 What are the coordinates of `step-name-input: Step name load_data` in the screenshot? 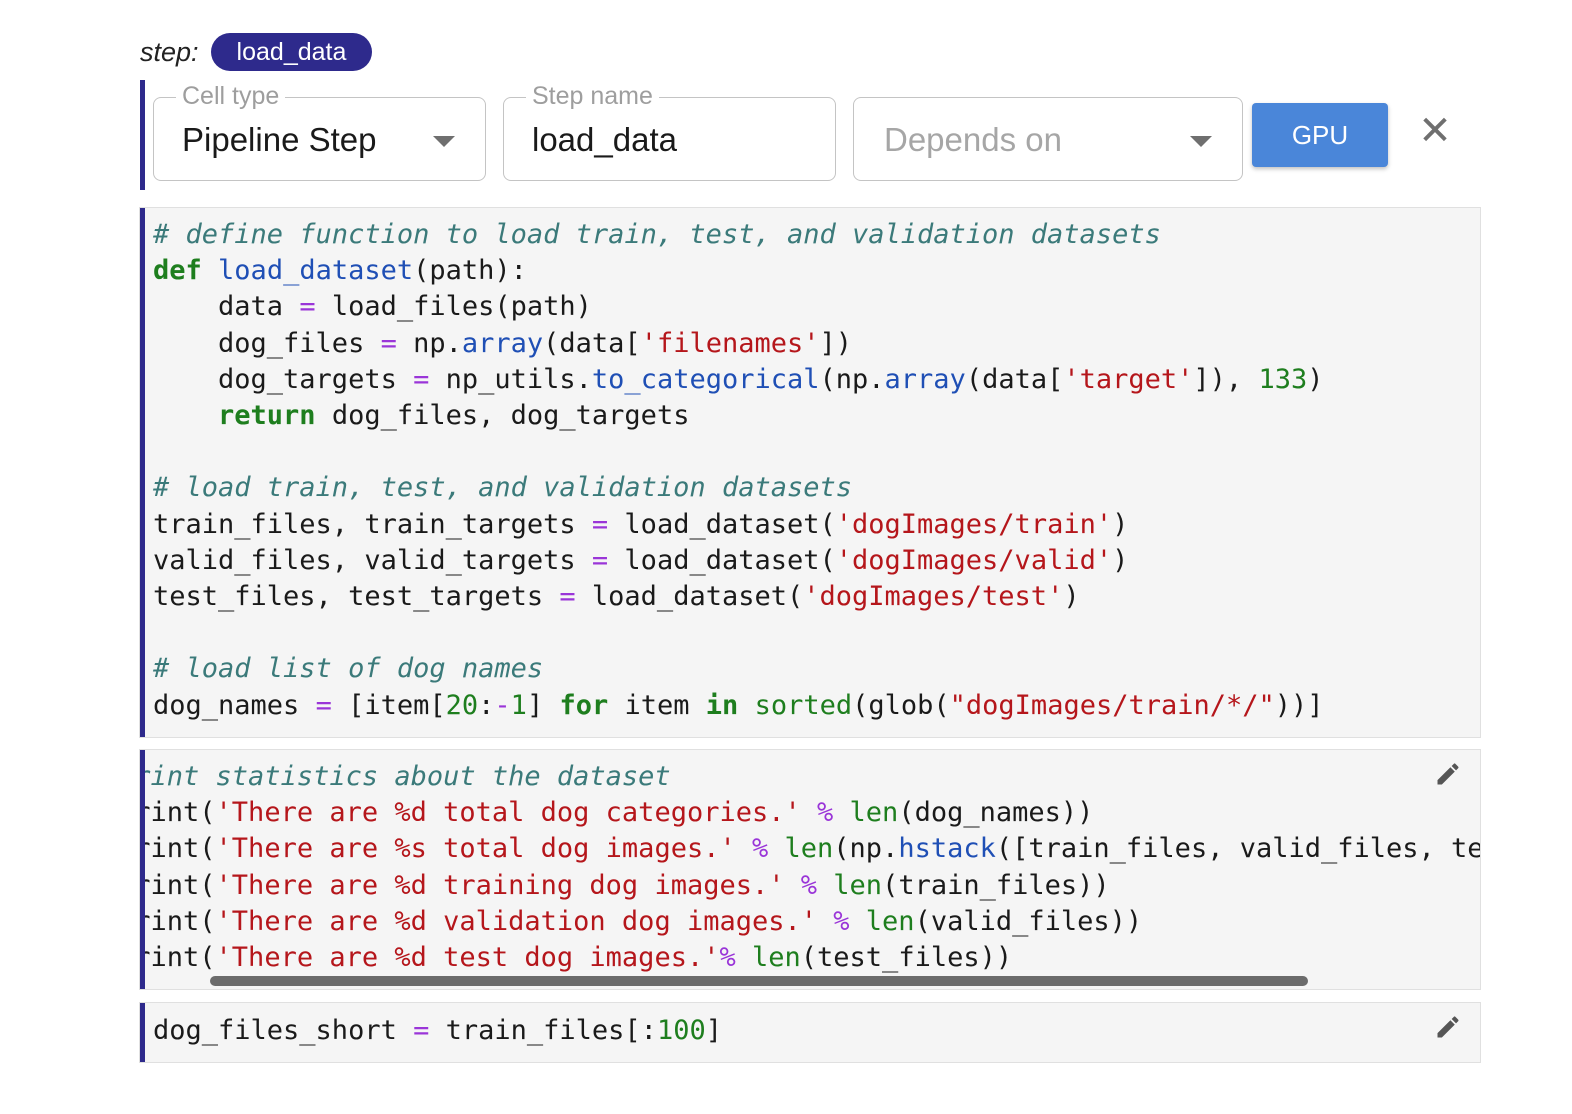 It's located at (669, 131).